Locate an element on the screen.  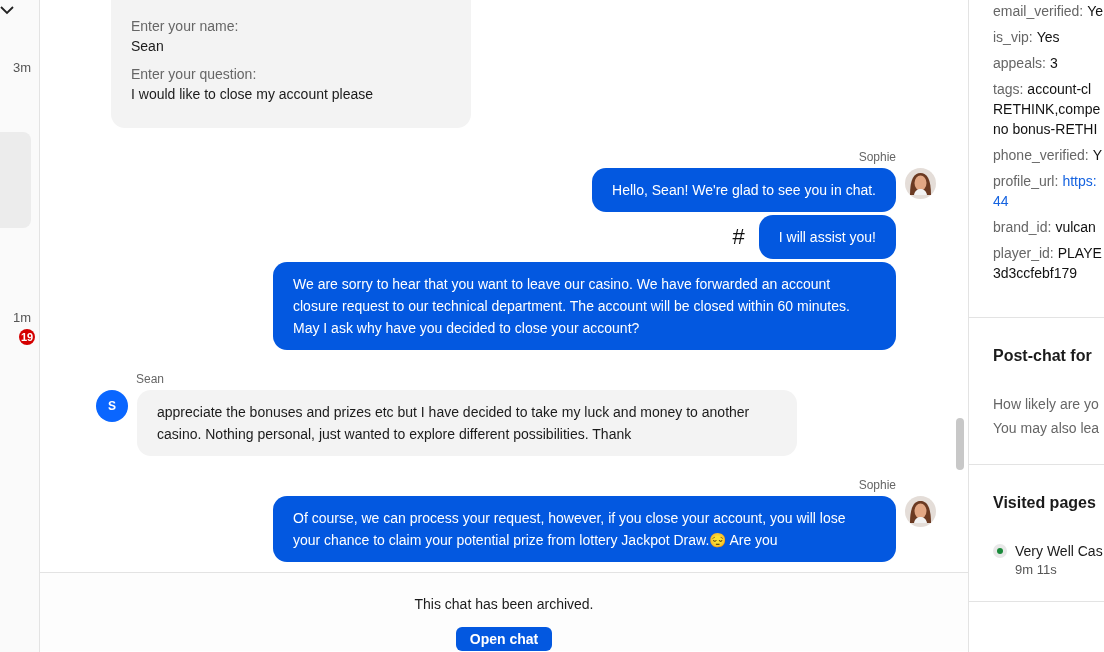
detail-key: email_verified: is located at coordinates (1038, 11).